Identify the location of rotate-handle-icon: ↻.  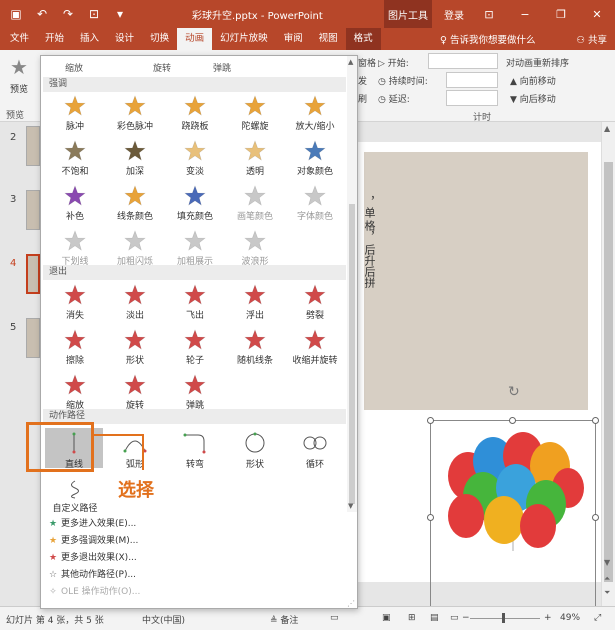
(514, 392).